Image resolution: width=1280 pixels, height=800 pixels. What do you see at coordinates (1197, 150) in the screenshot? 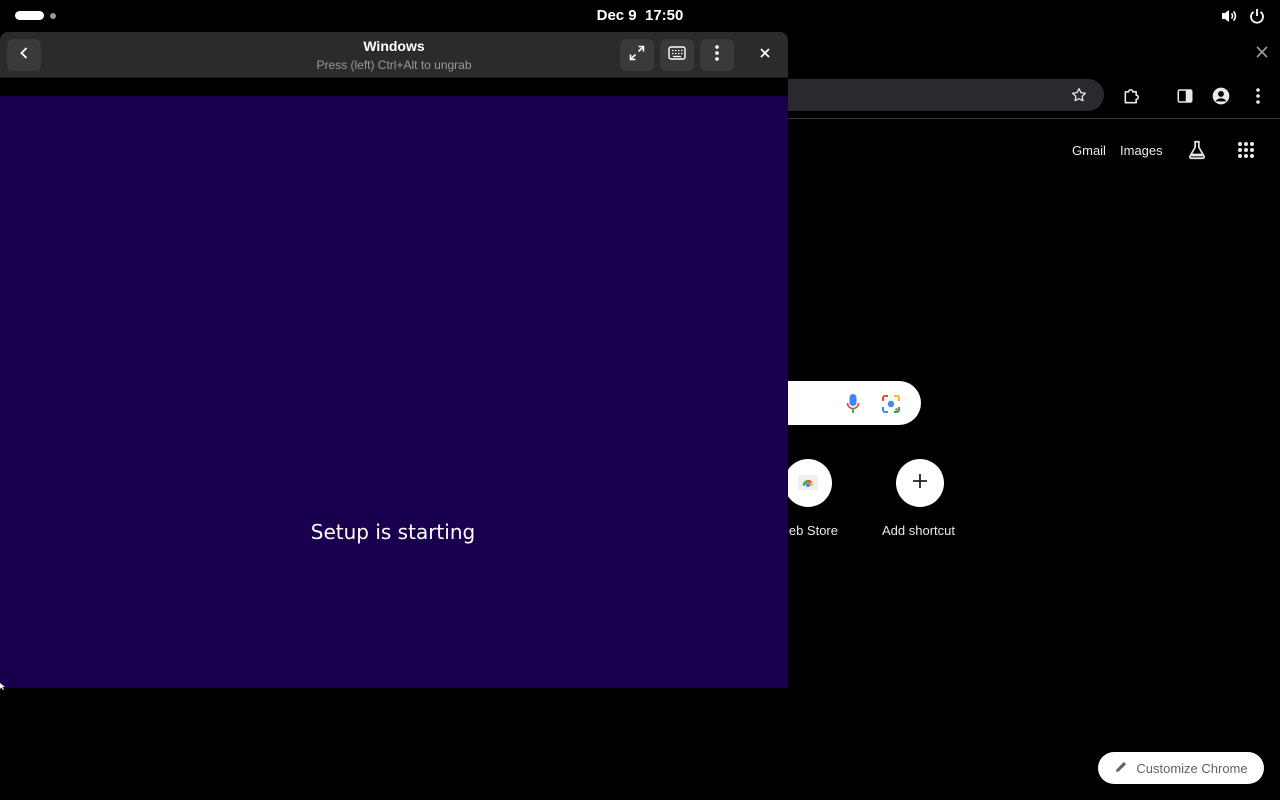
I see `labs-flask-icon` at bounding box center [1197, 150].